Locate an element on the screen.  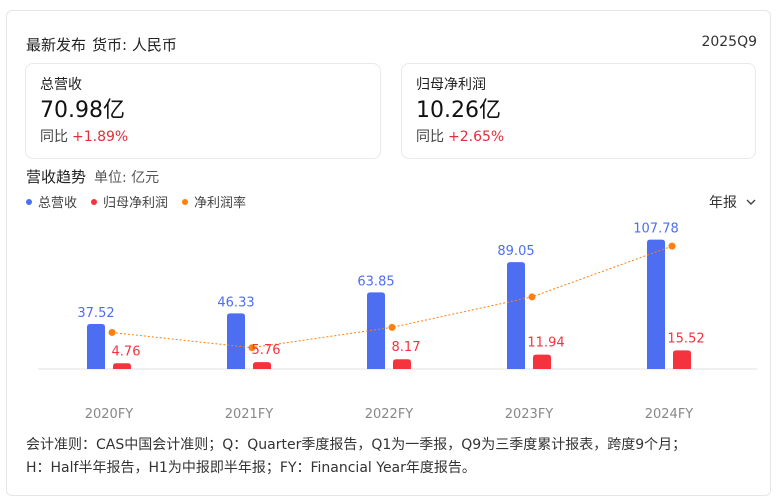
label-net-profit-2021FY: 5.76 is located at coordinates (266, 350).